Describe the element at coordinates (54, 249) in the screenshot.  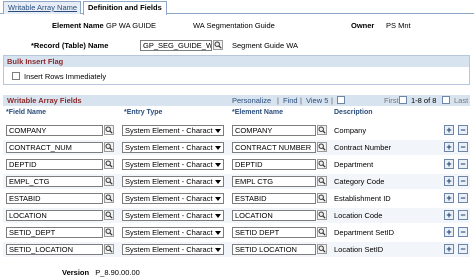
I see `field-name-input: SETID_LOCATION` at that location.